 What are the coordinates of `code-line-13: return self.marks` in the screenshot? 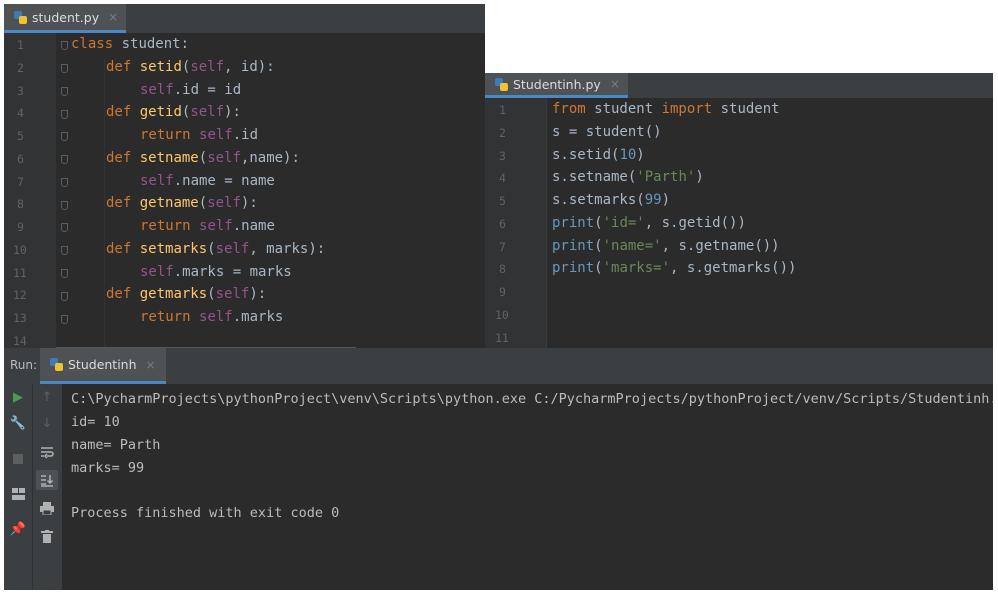 It's located at (212, 317).